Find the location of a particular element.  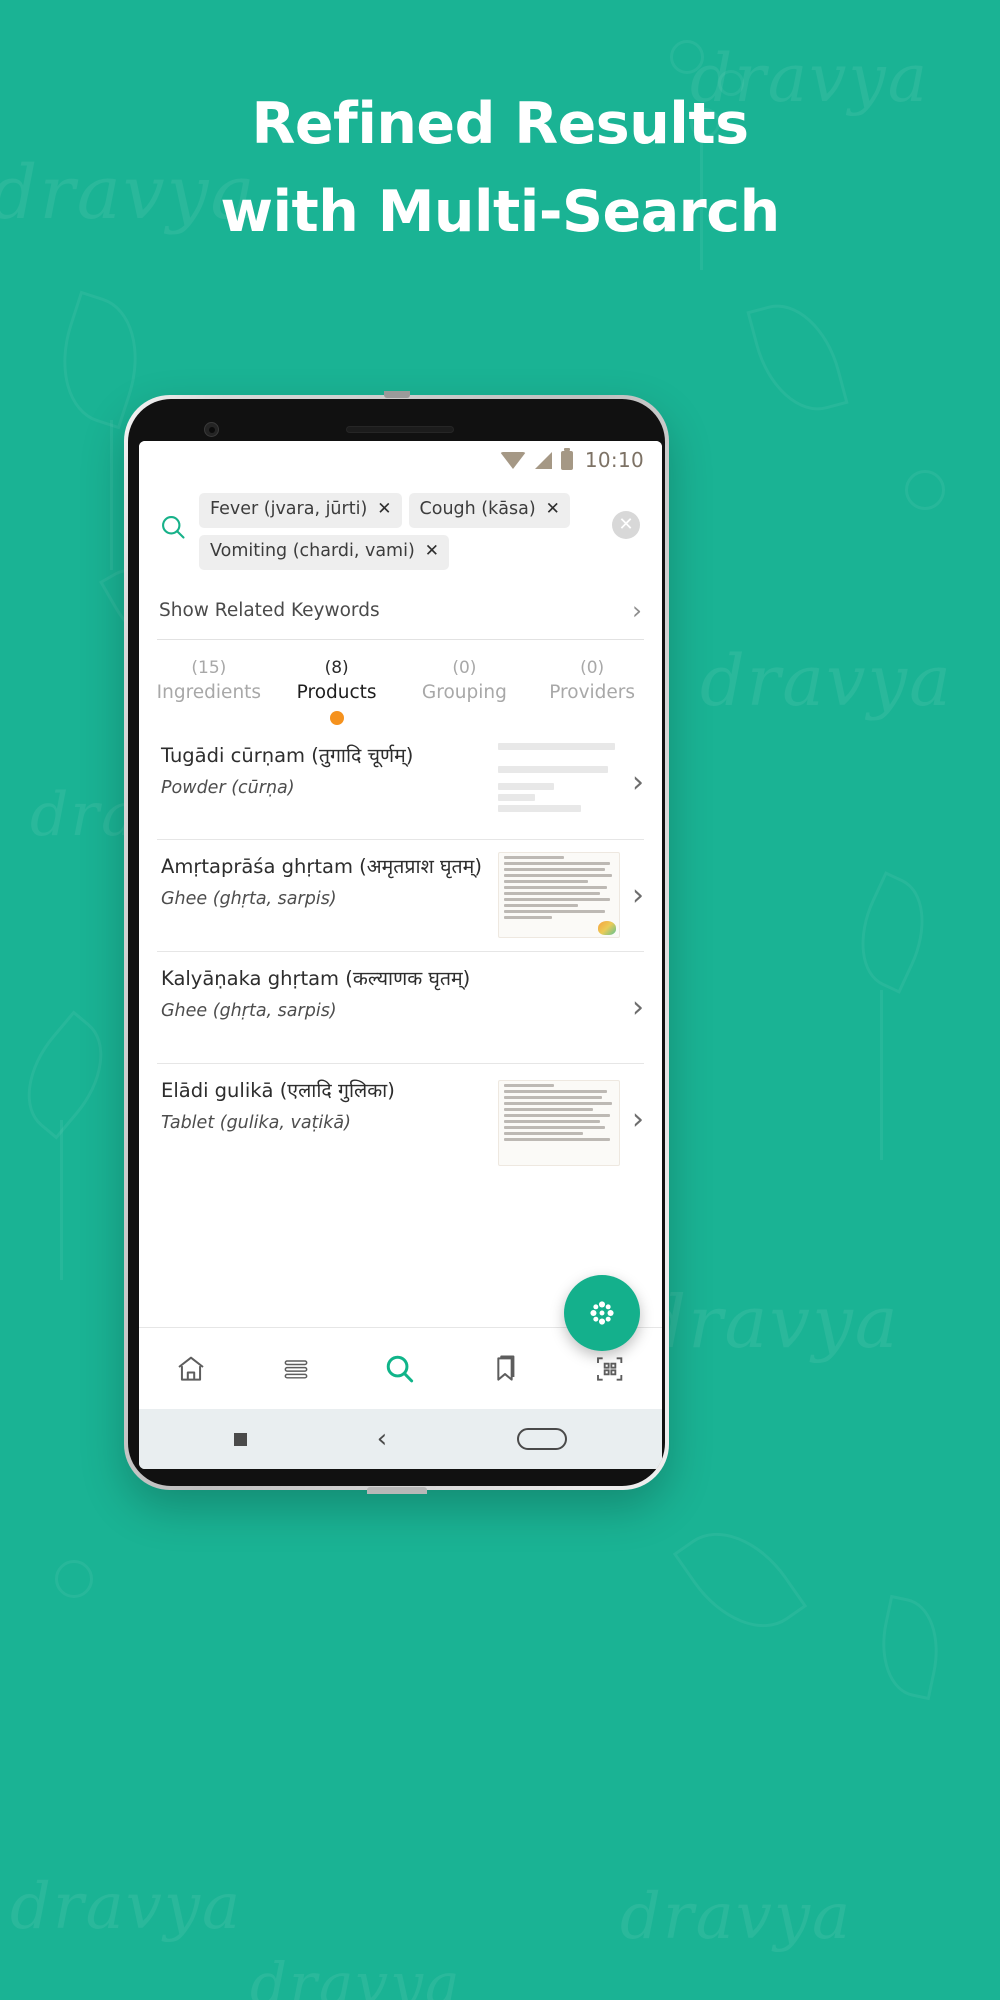

chip-label: Cough (kāsa) is located at coordinates (477, 509).